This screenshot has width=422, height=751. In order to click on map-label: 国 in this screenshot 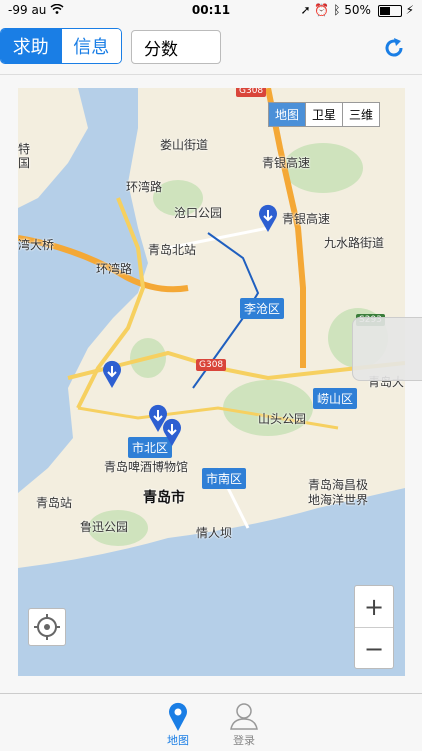, I will do `click(24, 163)`.